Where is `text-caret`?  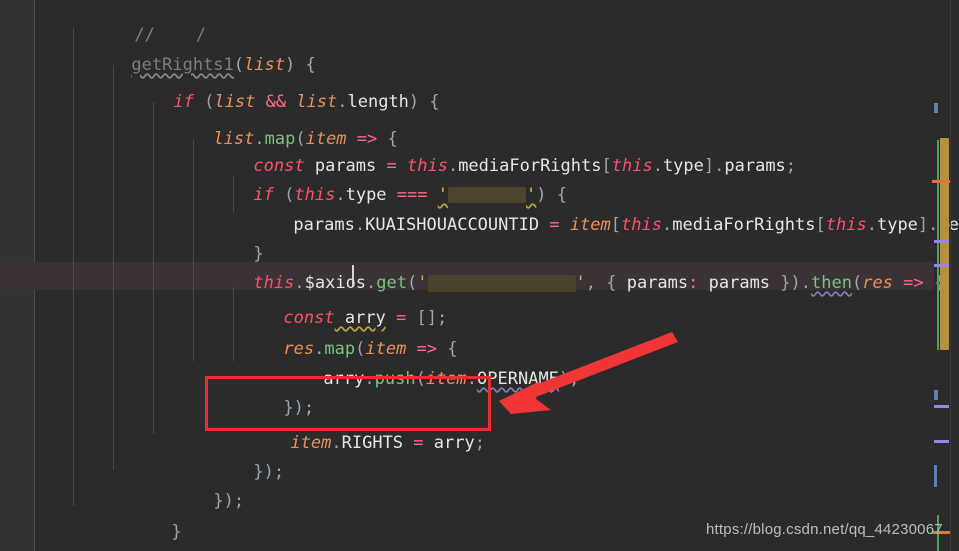 text-caret is located at coordinates (353, 275).